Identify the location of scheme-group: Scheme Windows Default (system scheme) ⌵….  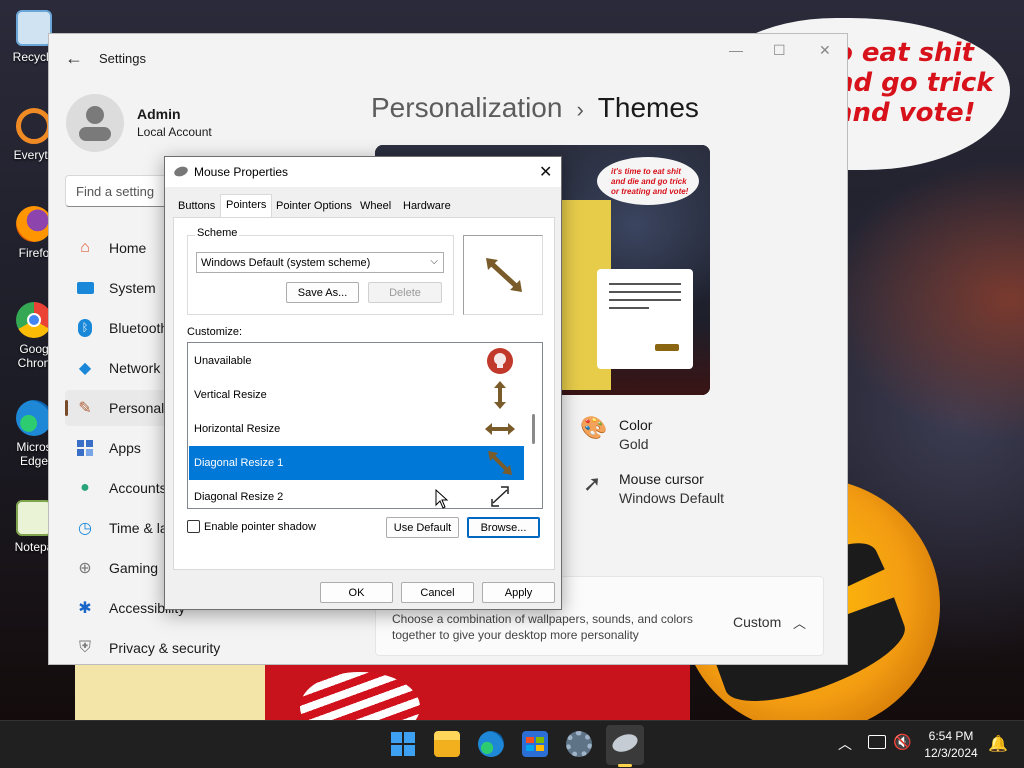
(320, 271).